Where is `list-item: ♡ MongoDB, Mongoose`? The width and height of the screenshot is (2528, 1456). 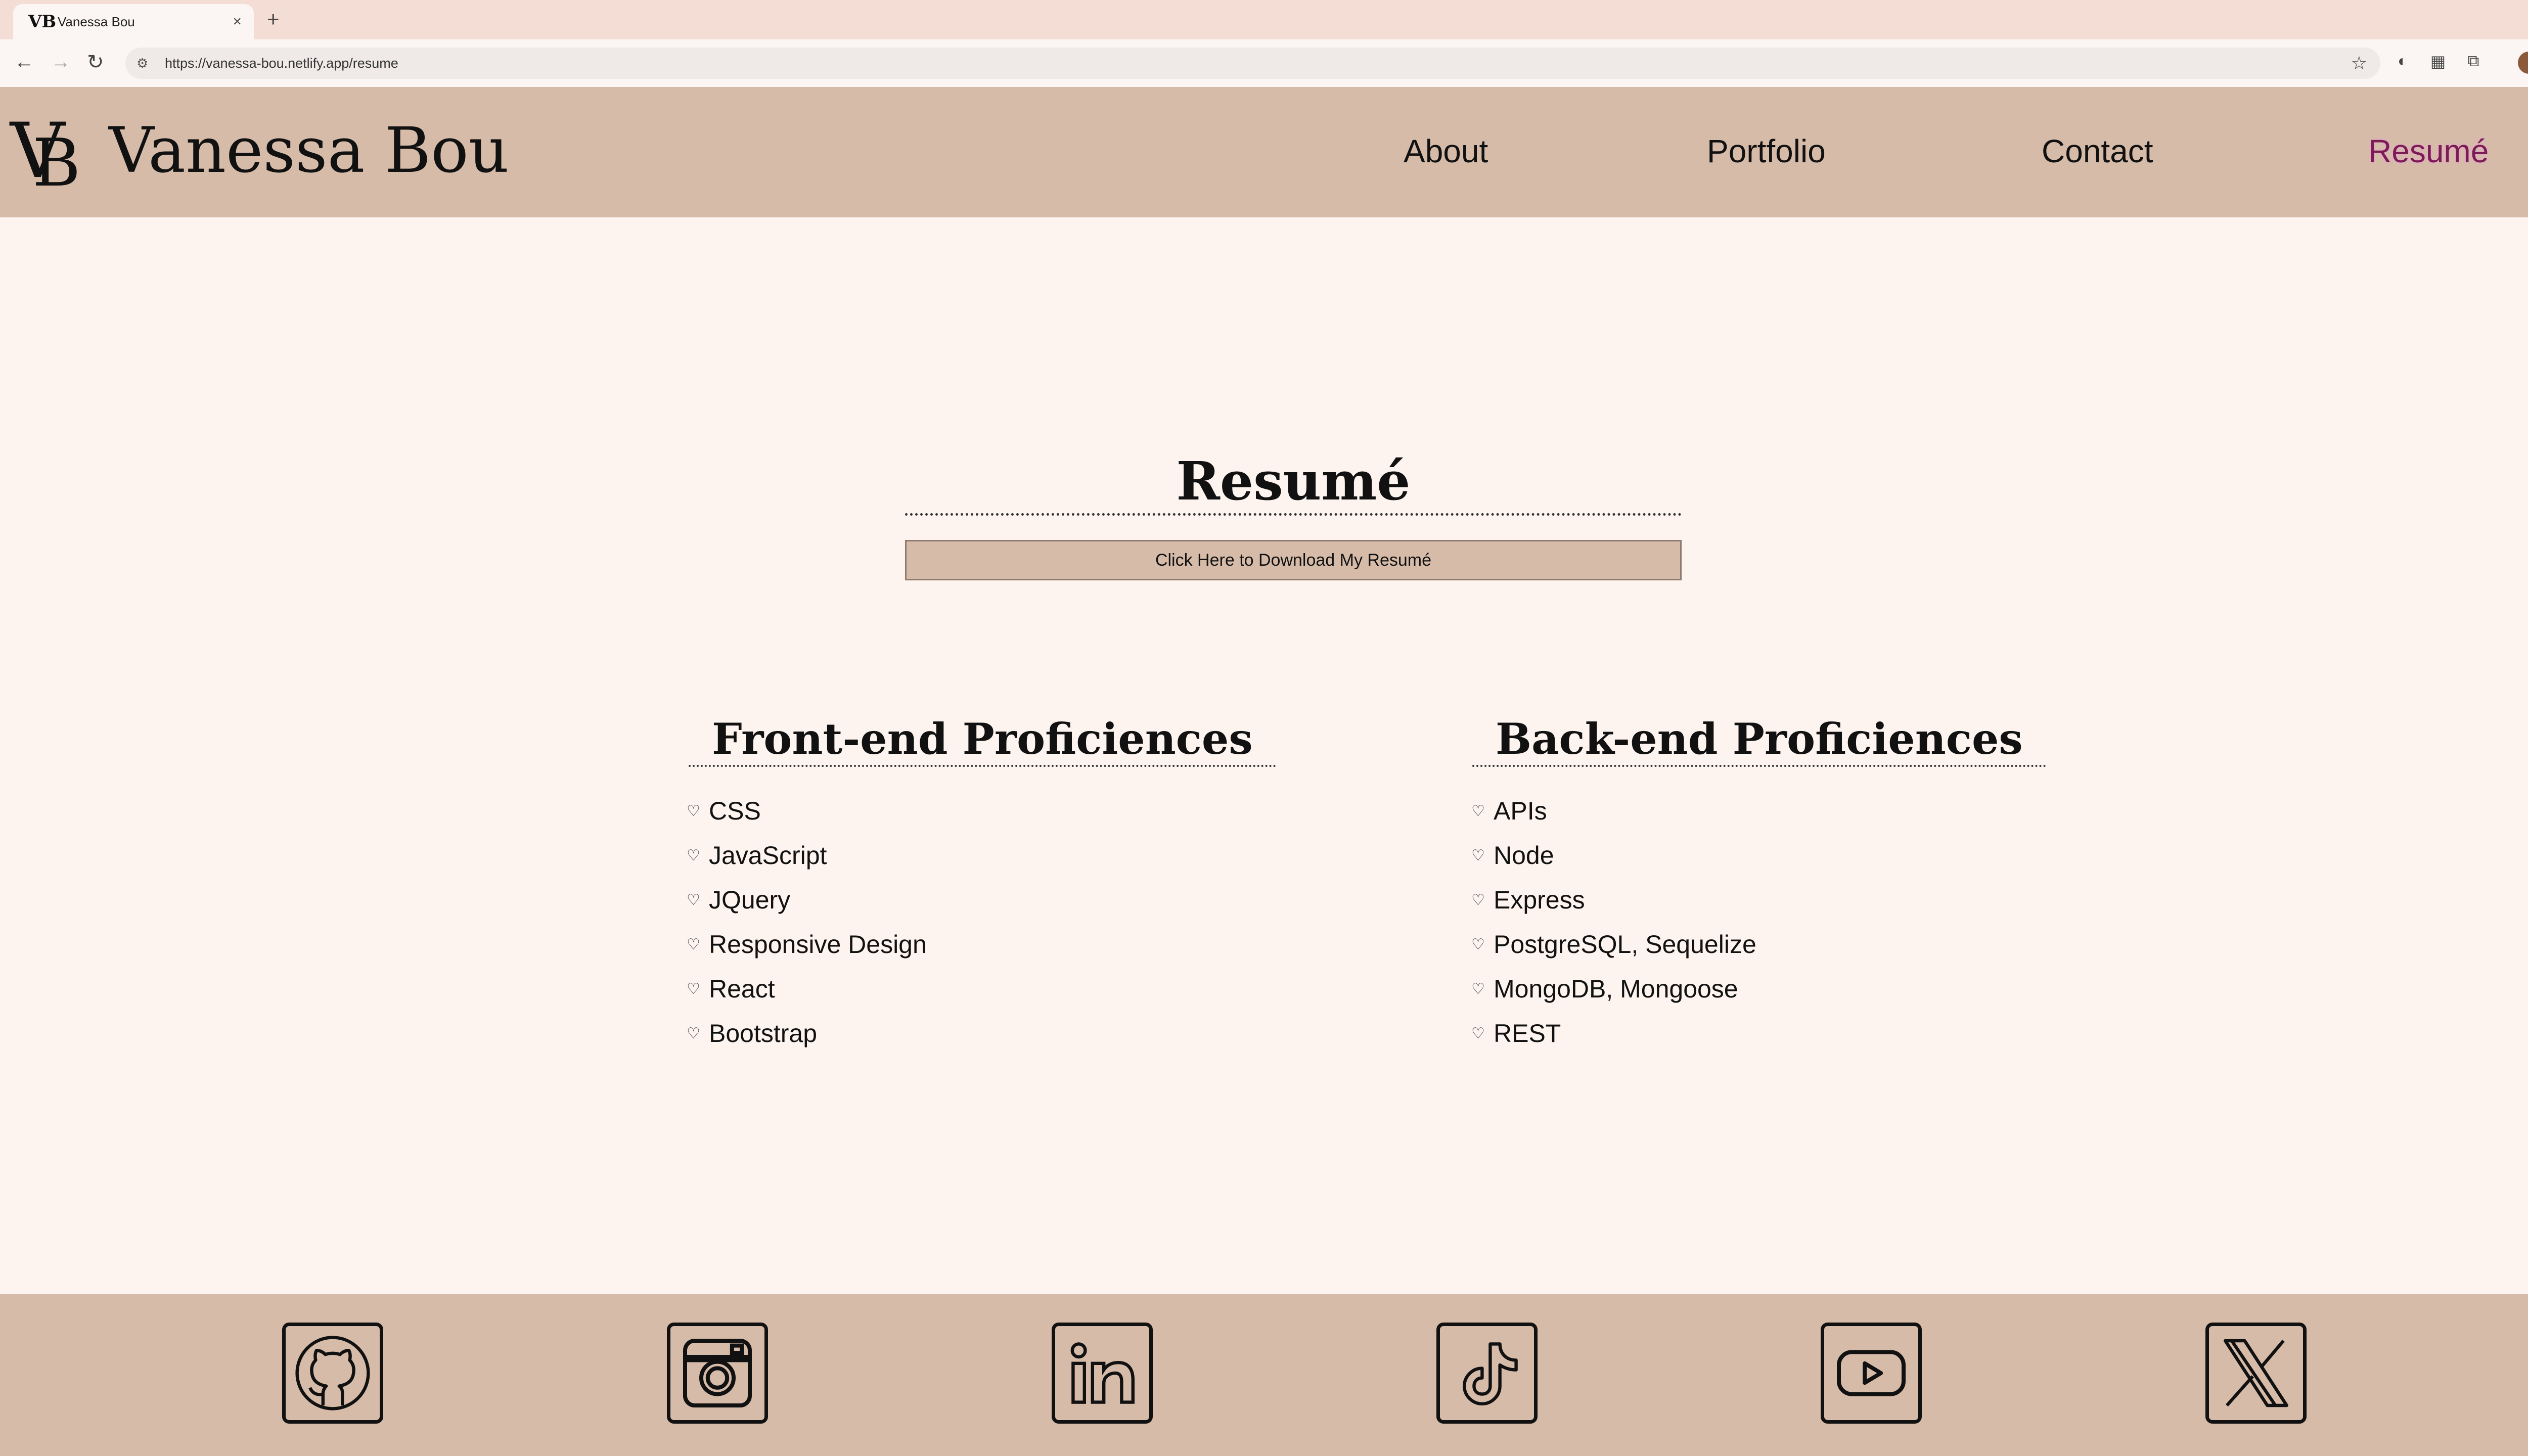
list-item: ♡ MongoDB, Mongoose is located at coordinates (1614, 989).